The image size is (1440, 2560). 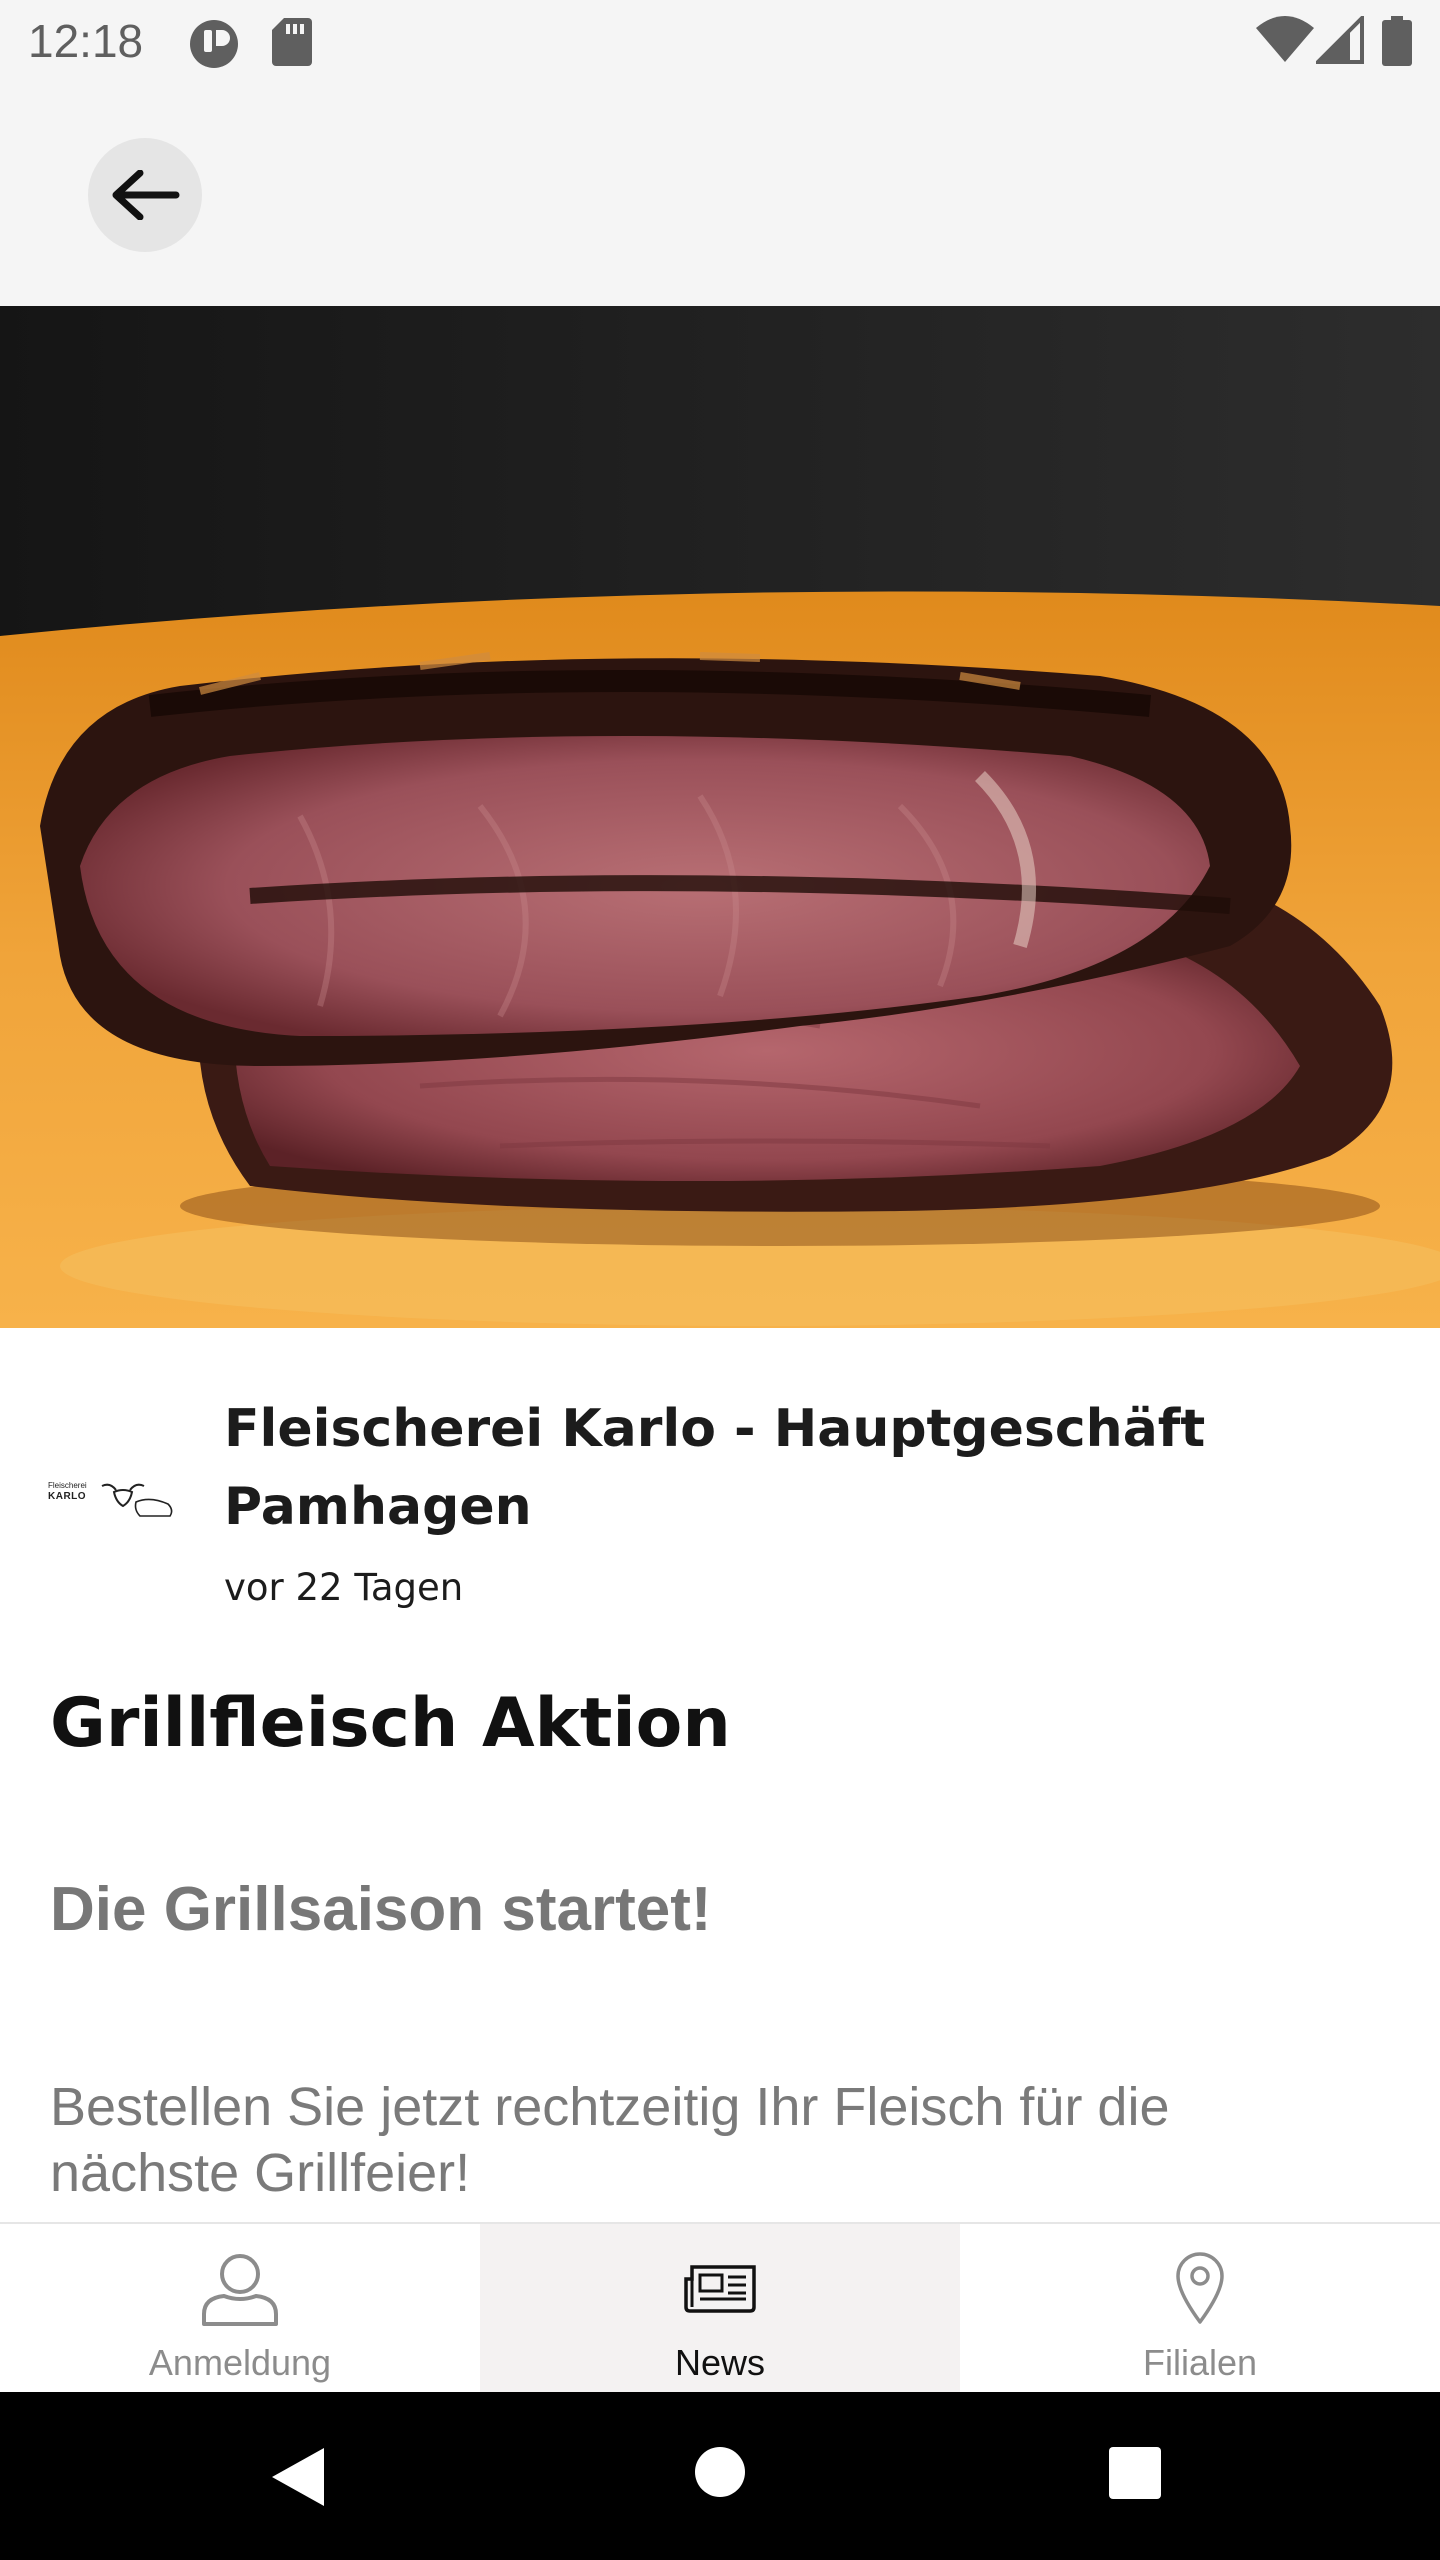 I want to click on post-title: Grillfleisch Aktion, so click(x=390, y=1723).